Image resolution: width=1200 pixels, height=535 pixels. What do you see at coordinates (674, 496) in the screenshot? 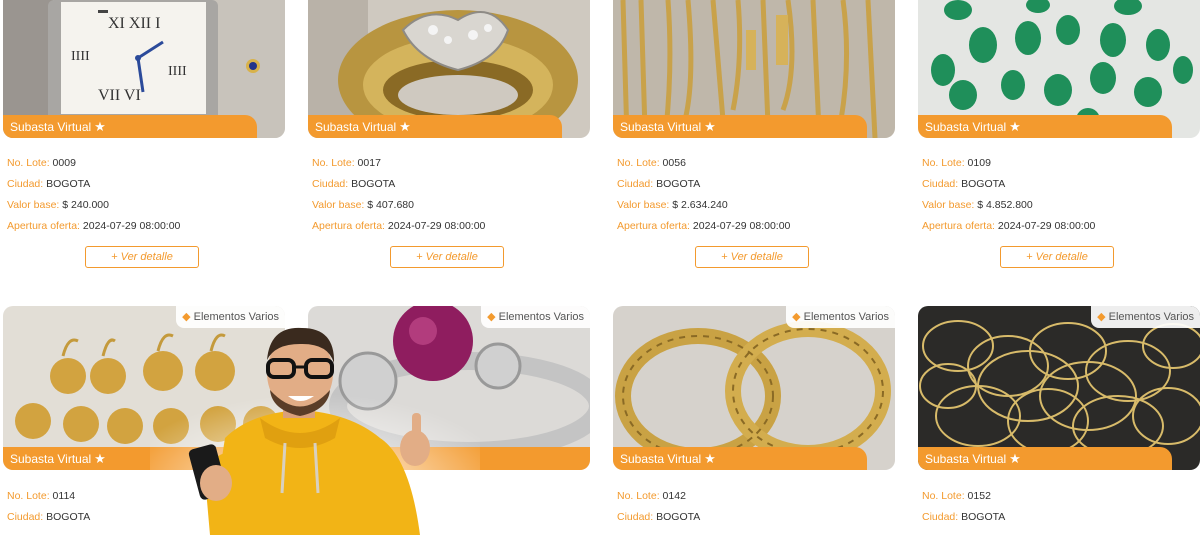
I see `lot-number: 0142` at bounding box center [674, 496].